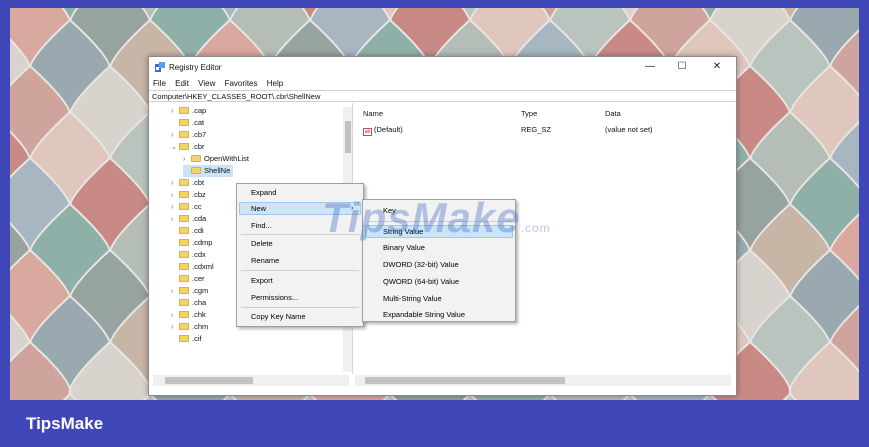 Image resolution: width=869 pixels, height=447 pixels. Describe the element at coordinates (241, 83) in the screenshot. I see `menu-favorites: Favorites` at that location.